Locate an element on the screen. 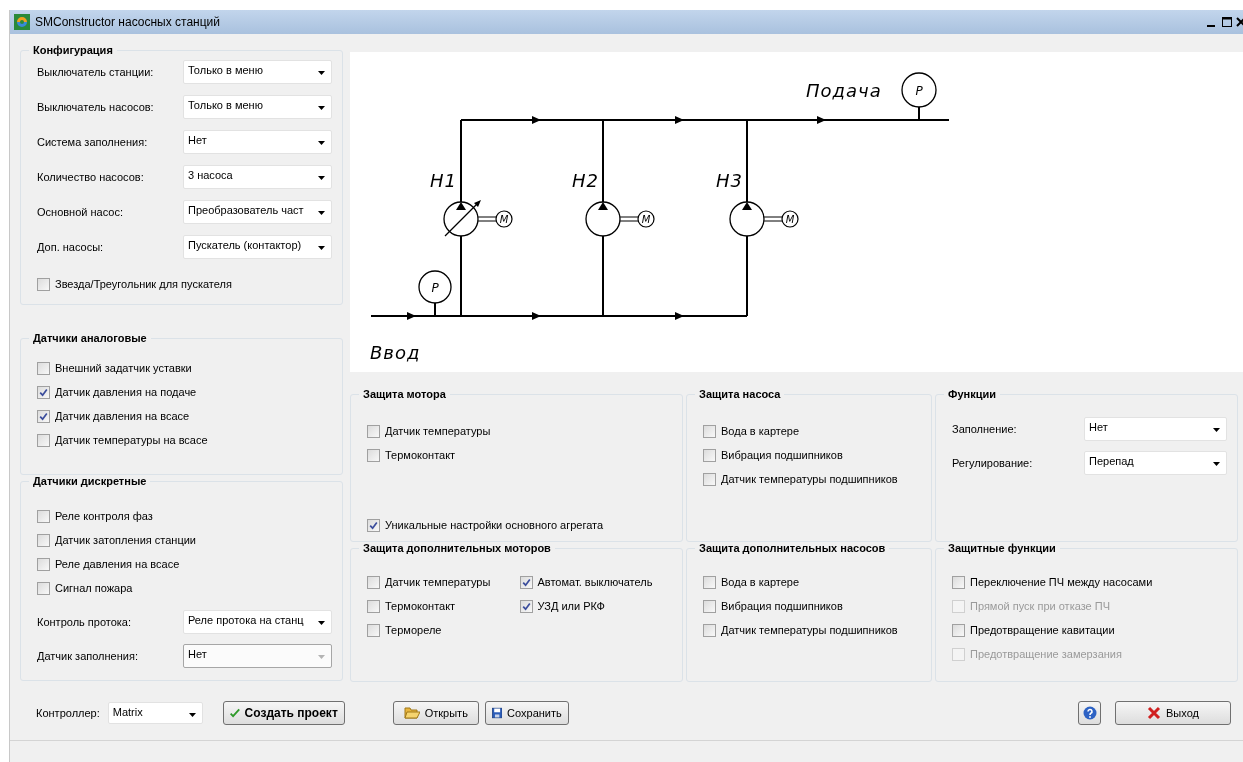  field-label: Доп. насосы: is located at coordinates (71, 247).